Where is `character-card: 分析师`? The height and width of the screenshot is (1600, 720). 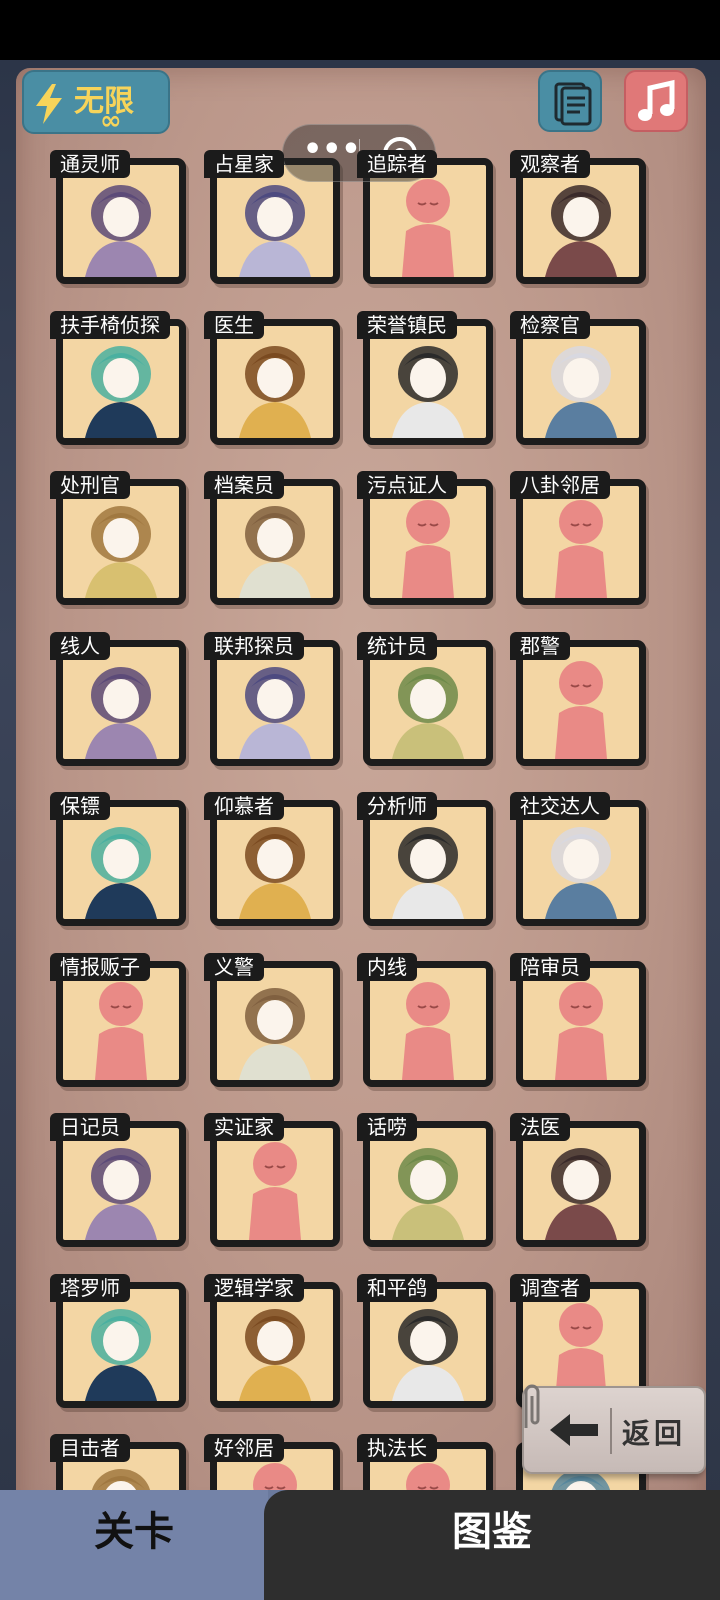 character-card: 分析师 is located at coordinates (425, 859).